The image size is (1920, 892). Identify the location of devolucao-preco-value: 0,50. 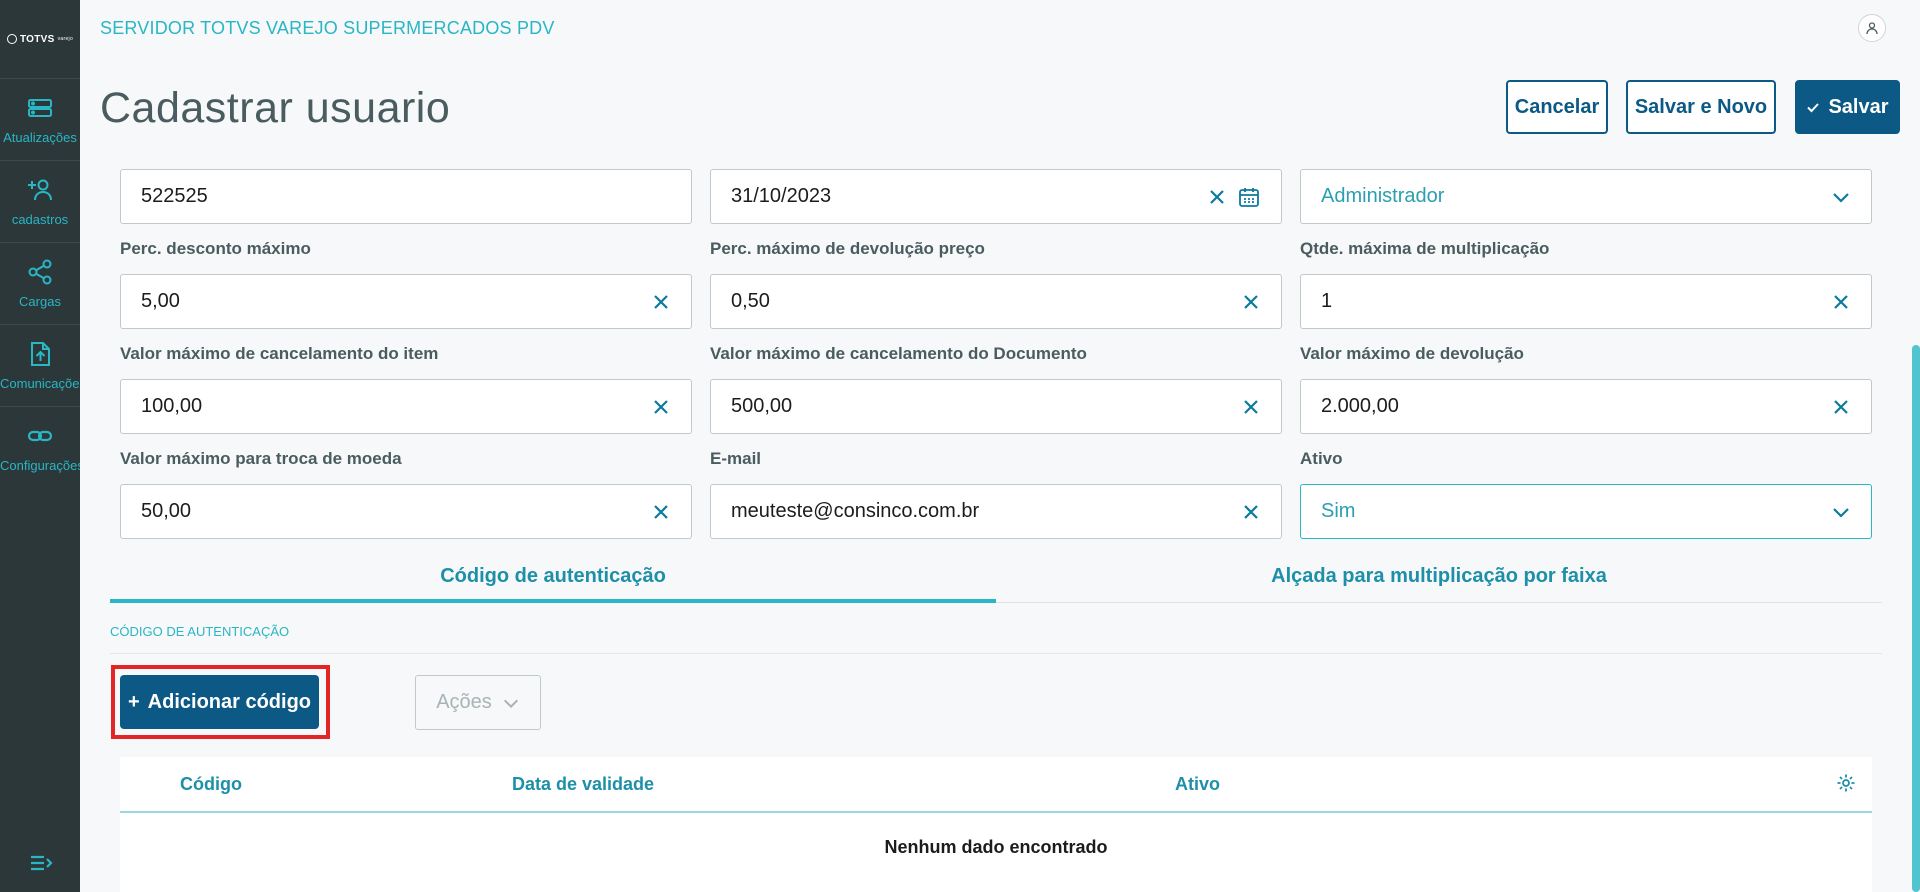
(750, 301).